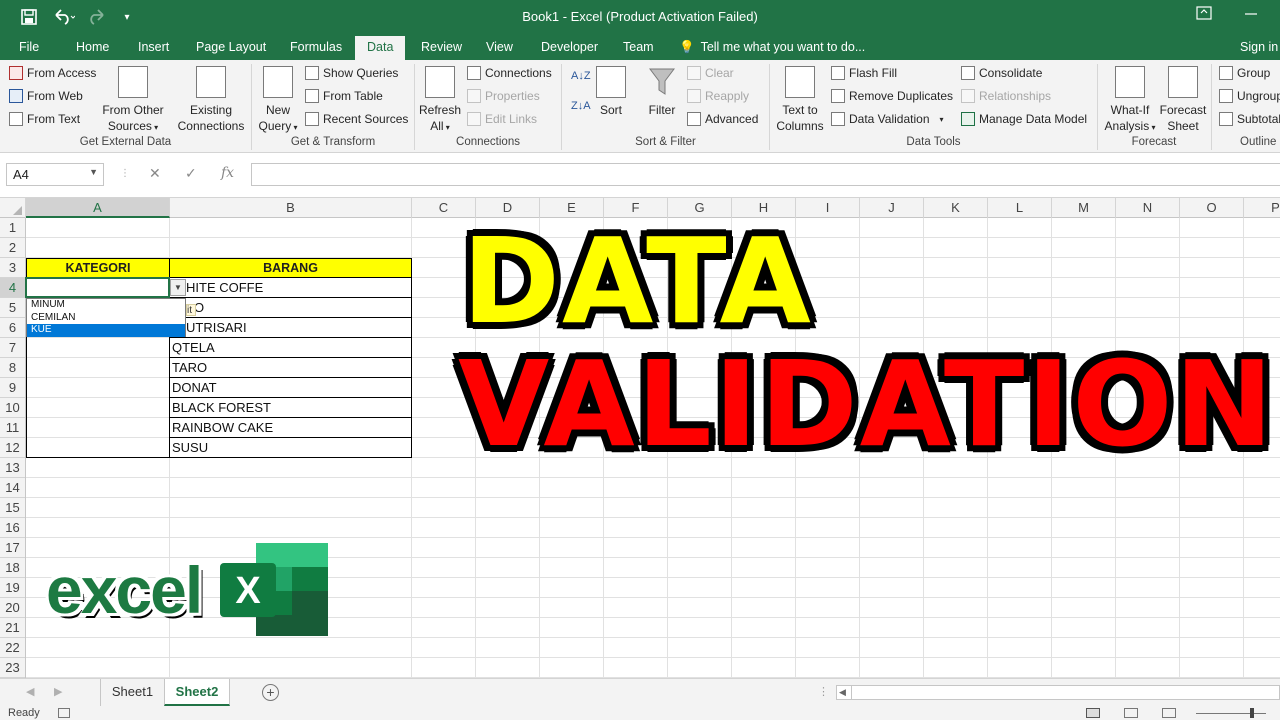  What do you see at coordinates (351, 73) in the screenshot?
I see `show-queries-button: Show Queries` at bounding box center [351, 73].